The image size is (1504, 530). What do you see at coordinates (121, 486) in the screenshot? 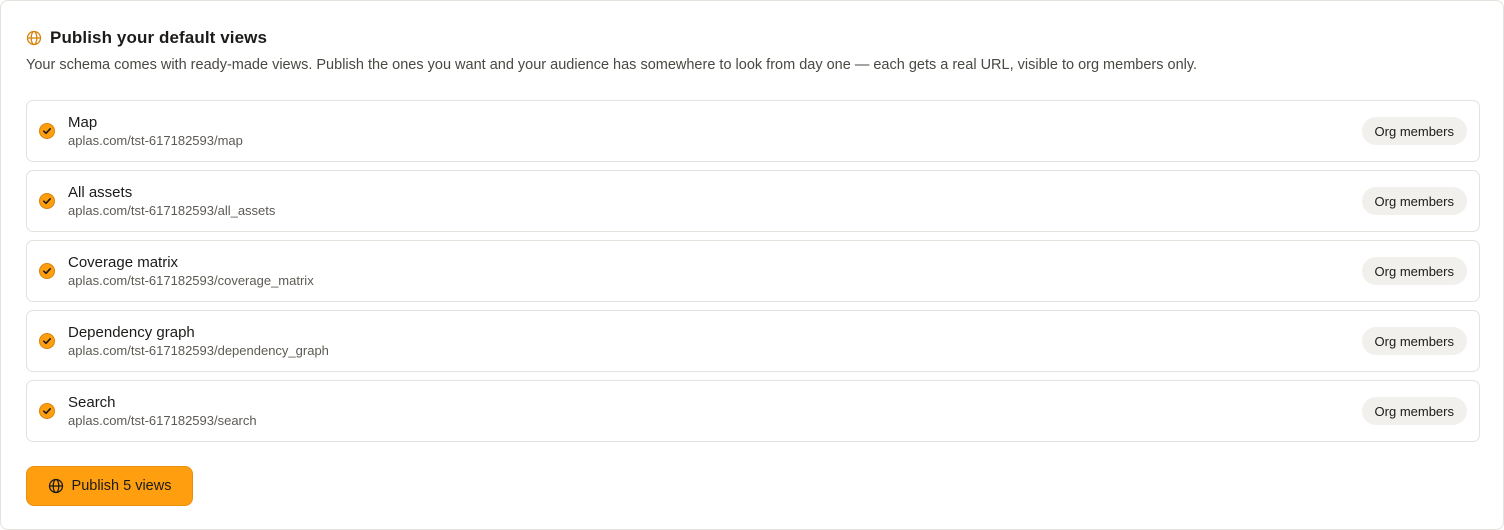
I see `publish-button-label: Publish 5 views` at bounding box center [121, 486].